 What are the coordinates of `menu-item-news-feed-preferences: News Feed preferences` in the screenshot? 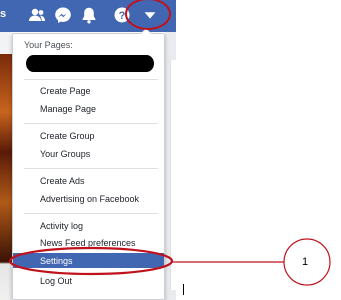 It's located at (88, 243).